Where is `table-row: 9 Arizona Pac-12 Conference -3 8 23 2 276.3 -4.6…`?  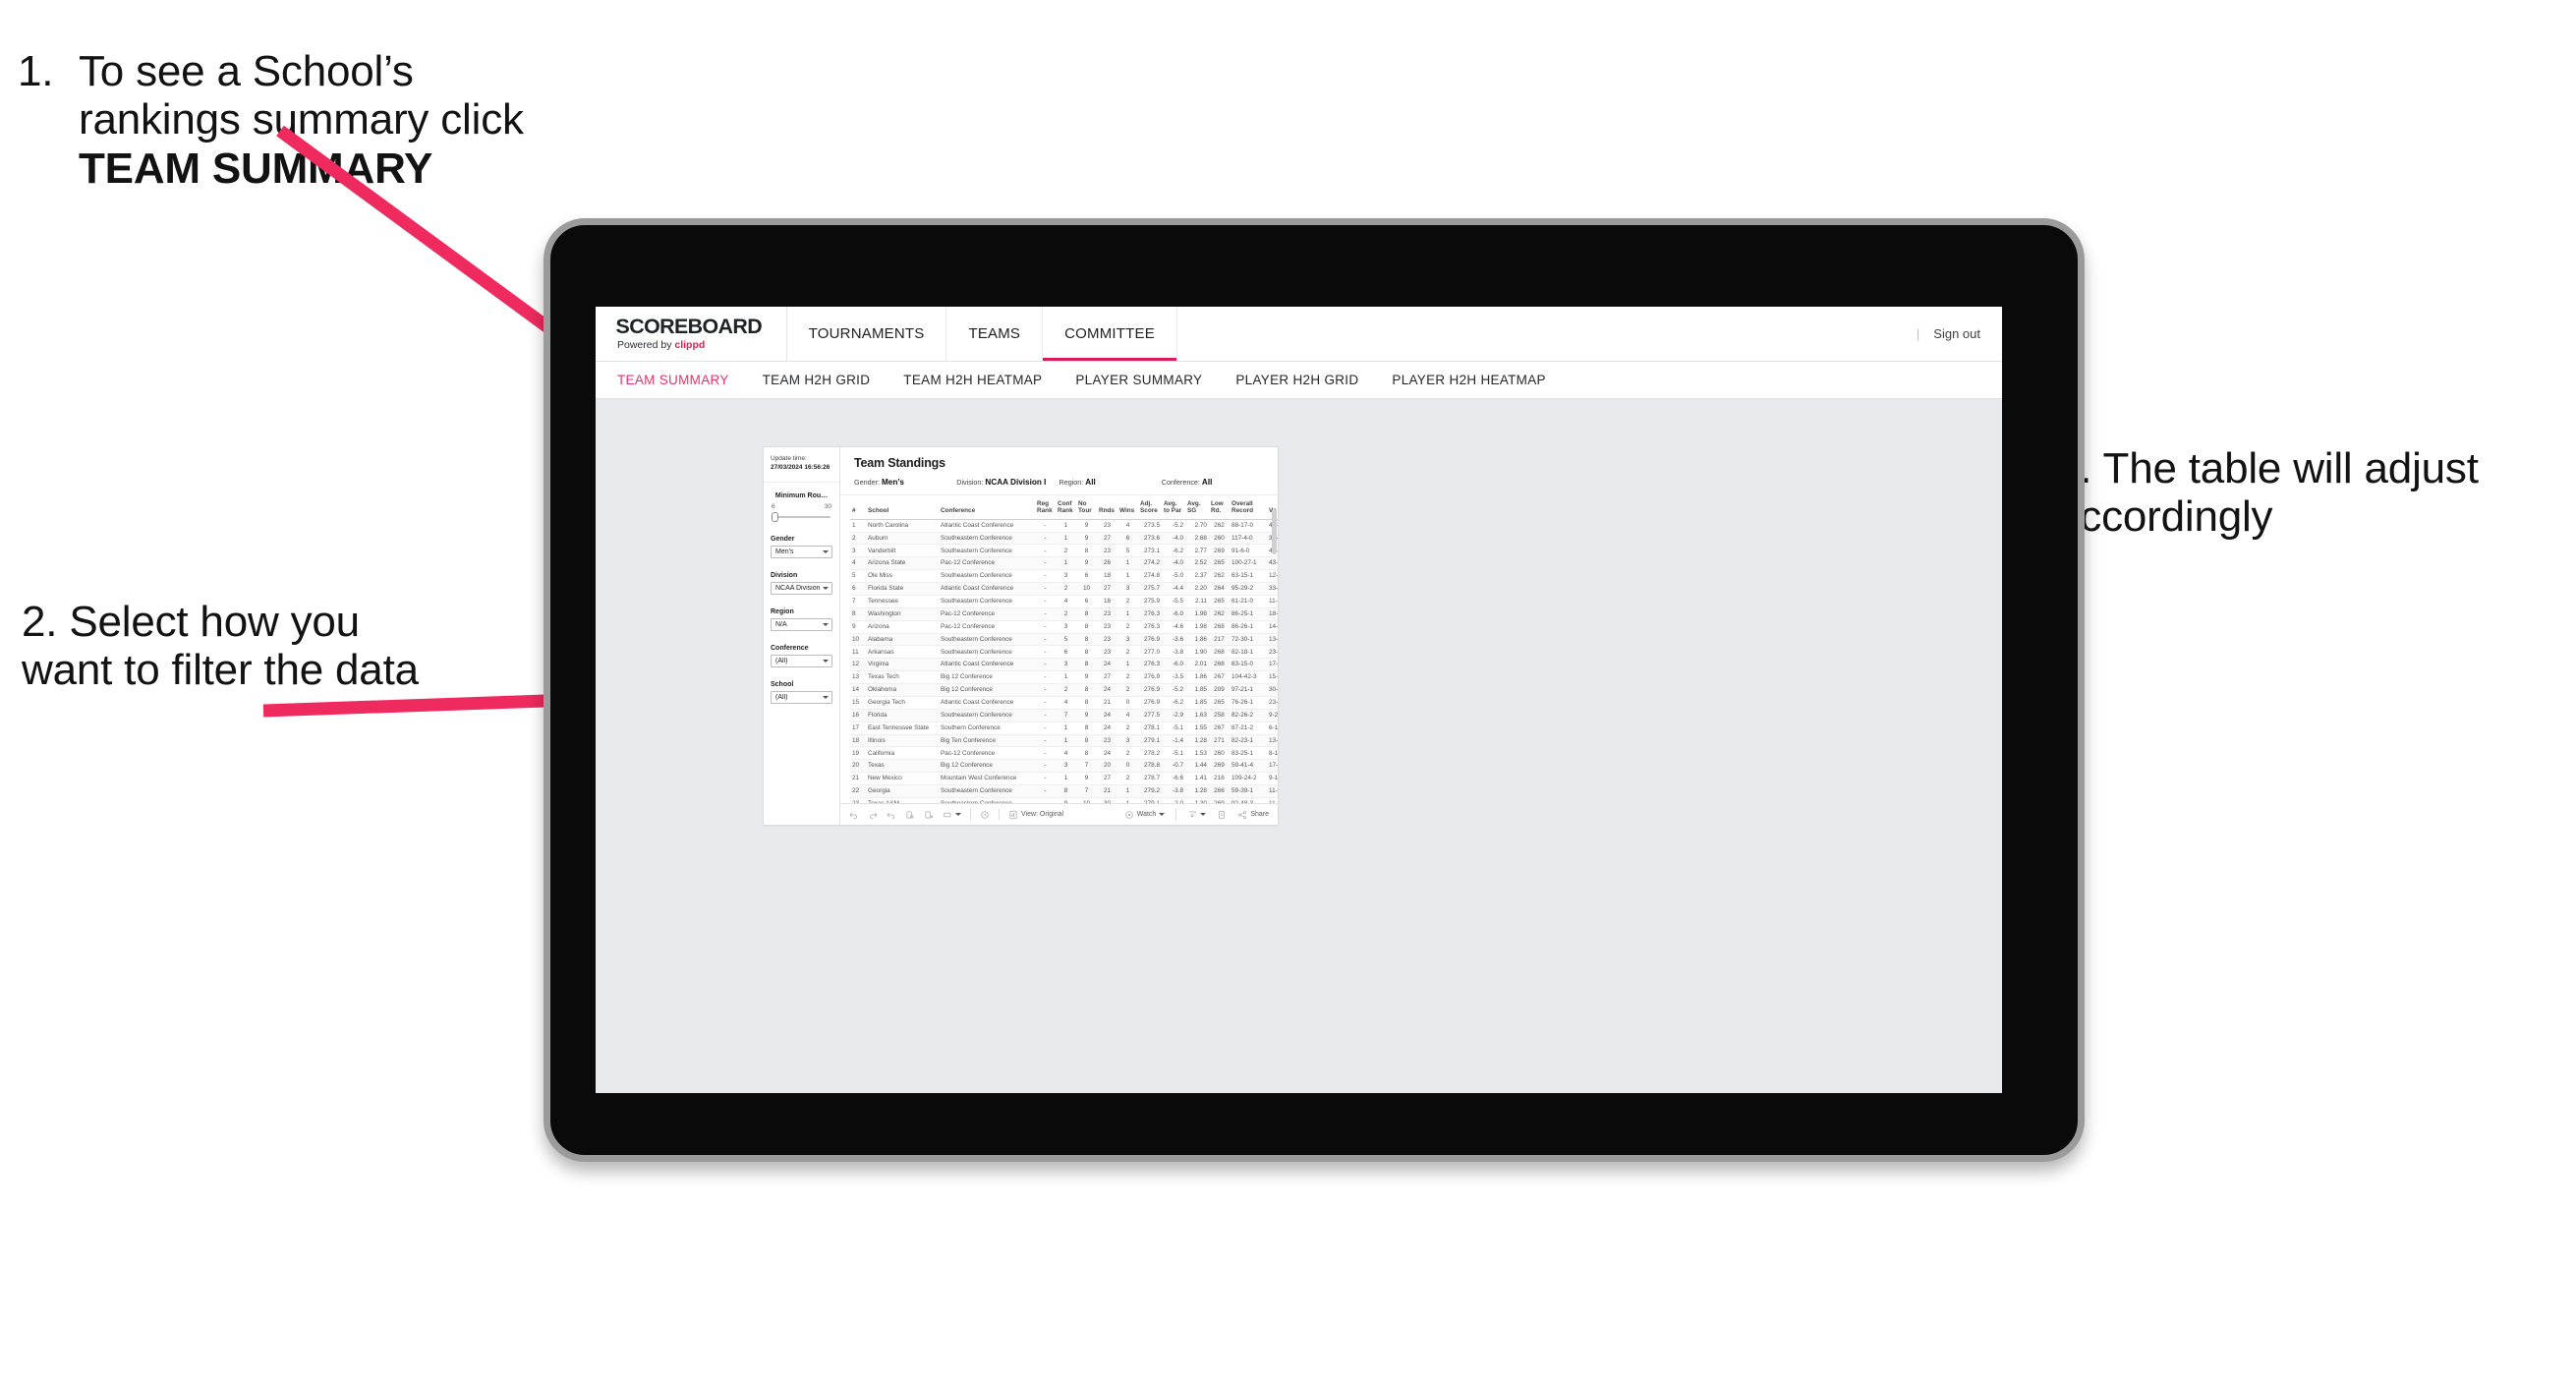 table-row: 9 Arizona Pac-12 Conference -3 8 23 2 276.3 -4.6… is located at coordinates (1064, 627).